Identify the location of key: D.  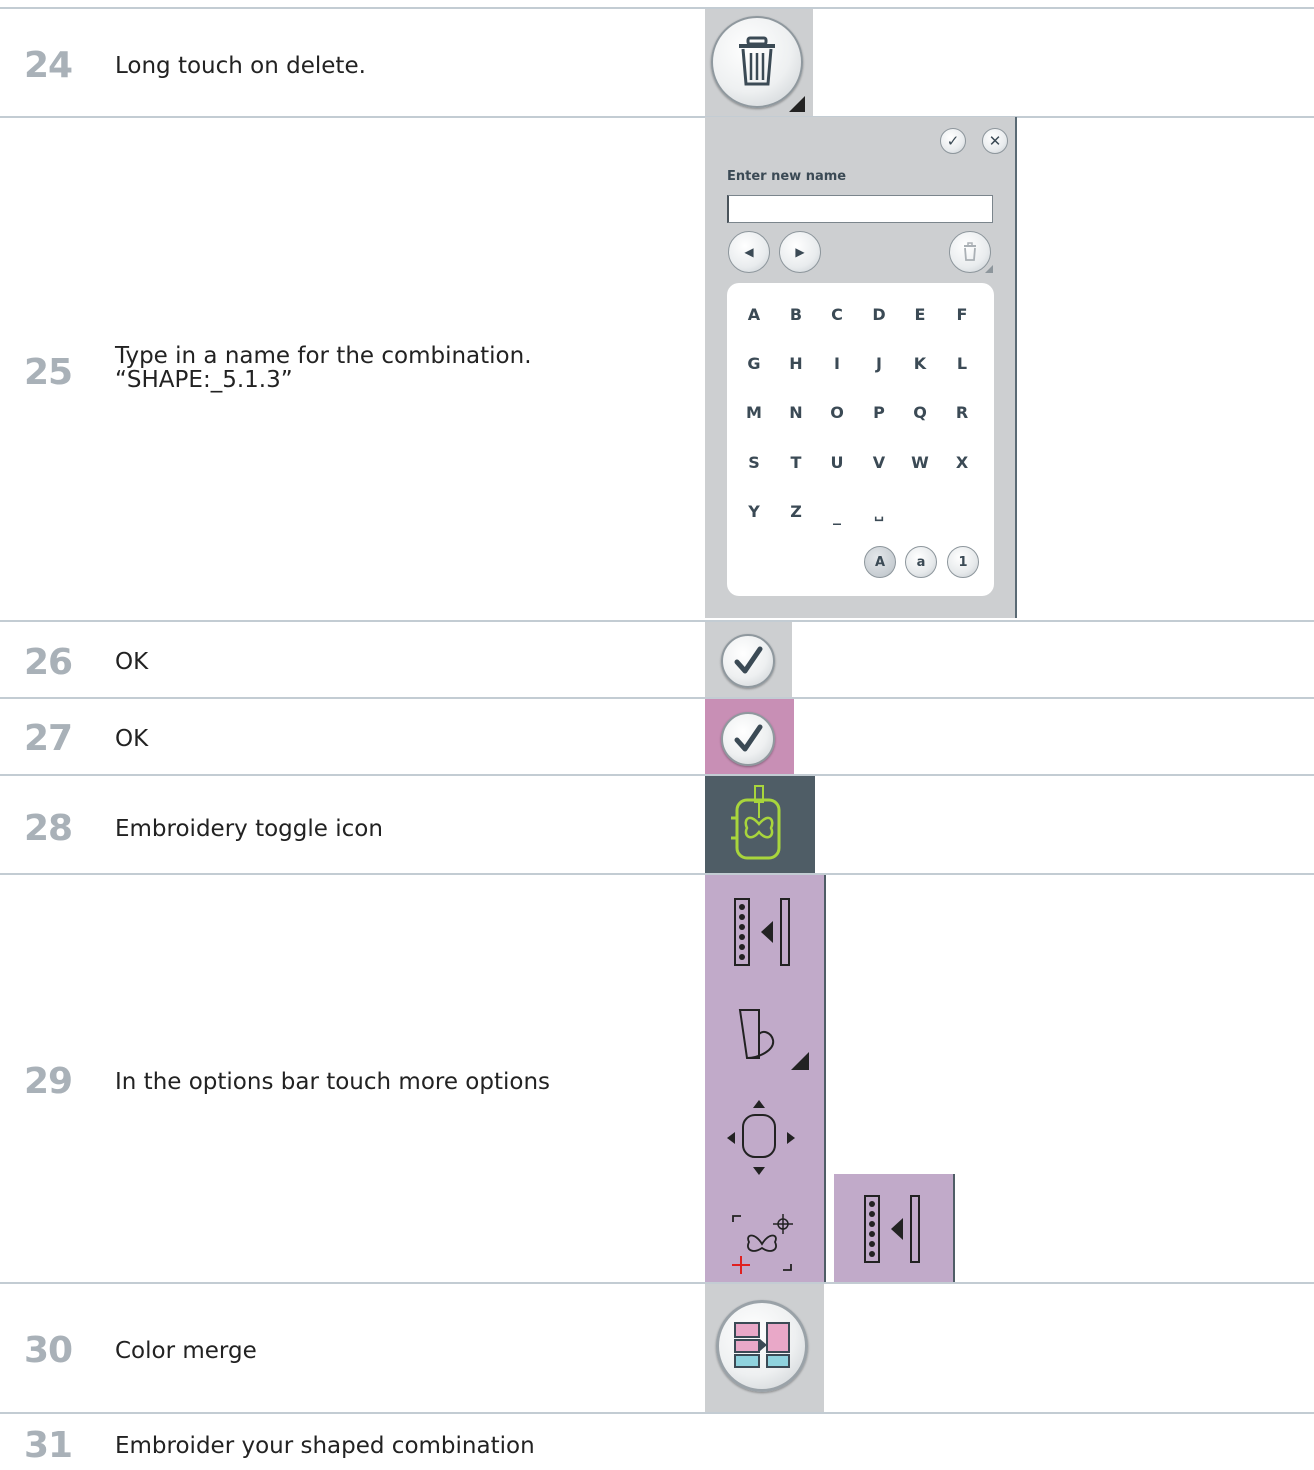
(879, 315).